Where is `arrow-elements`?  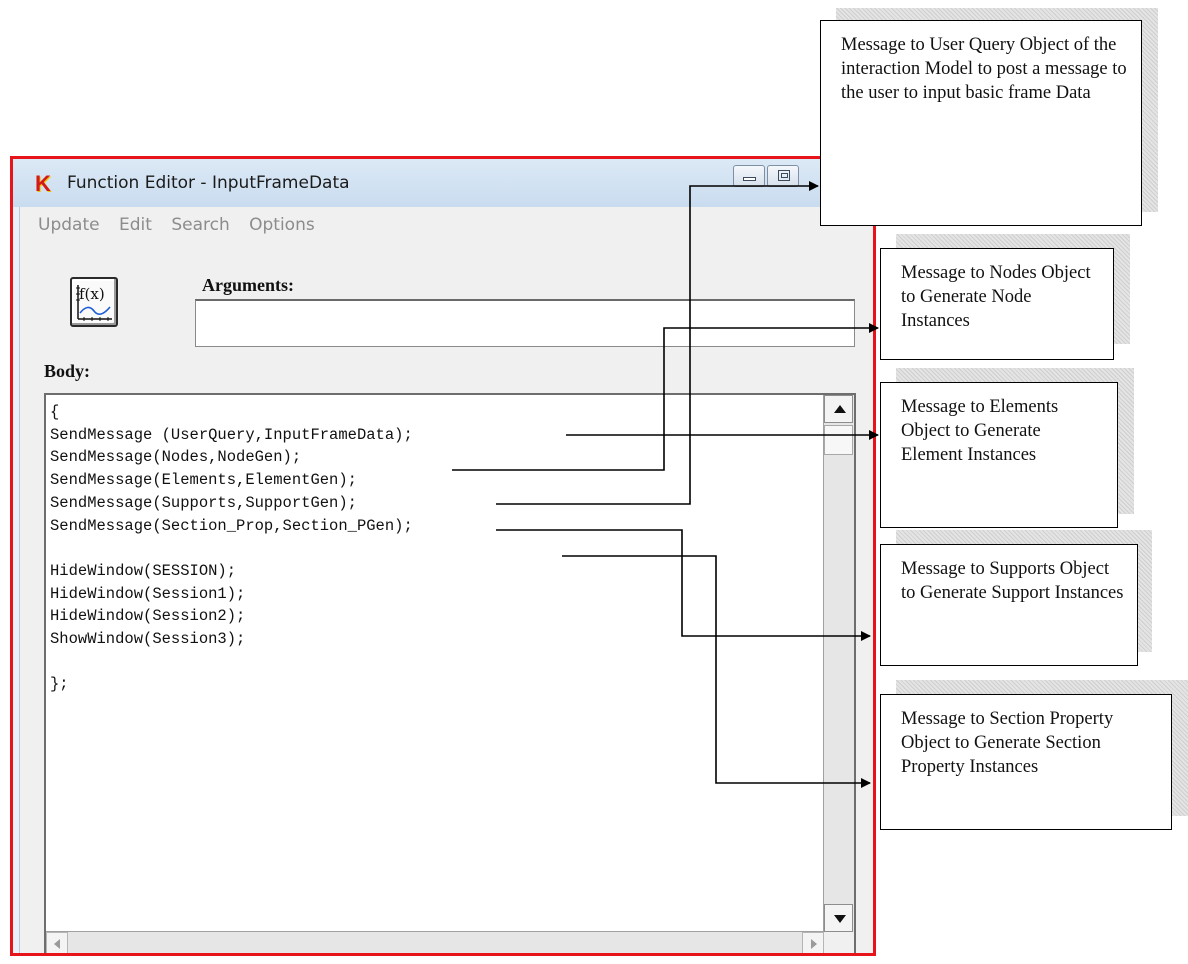 arrow-elements is located at coordinates (657, 343).